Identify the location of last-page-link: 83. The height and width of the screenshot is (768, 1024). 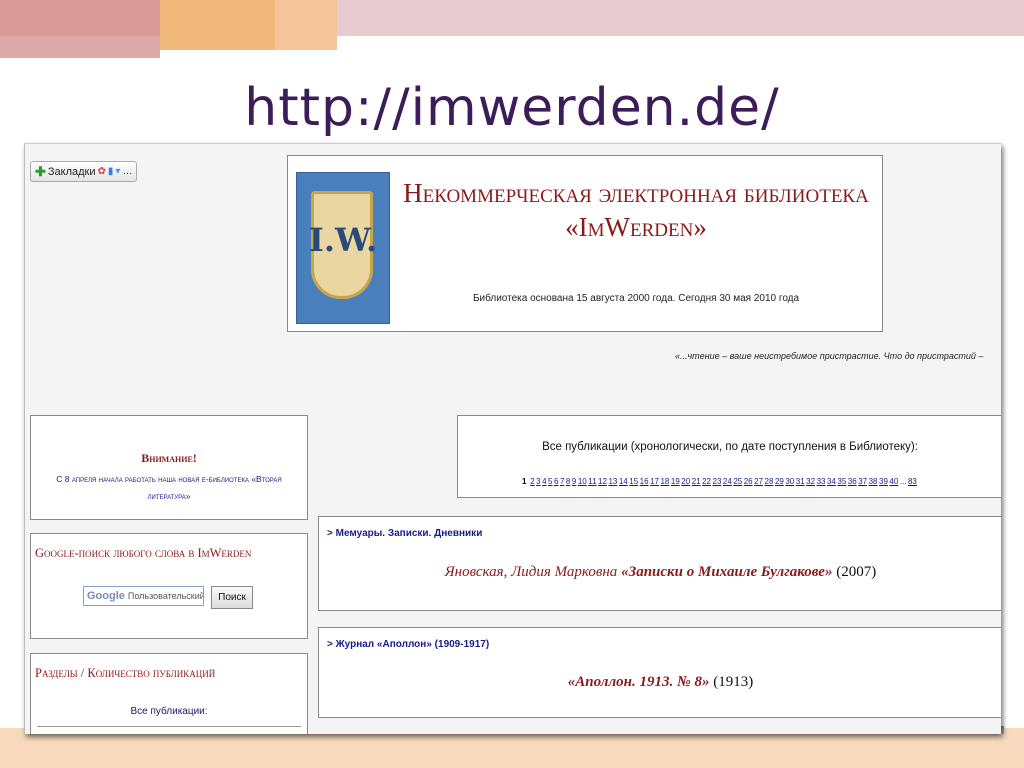
(912, 481).